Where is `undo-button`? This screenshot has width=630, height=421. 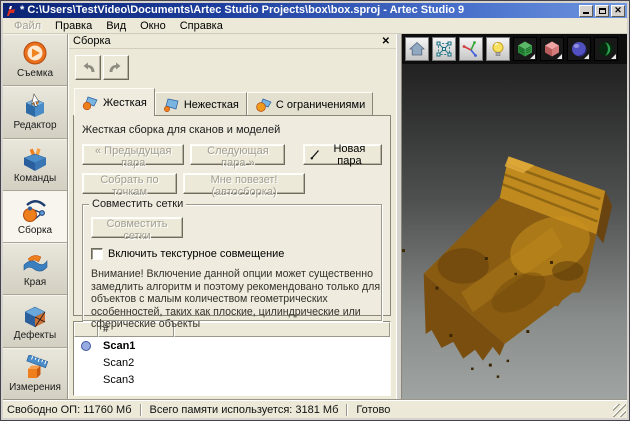 undo-button is located at coordinates (88, 67).